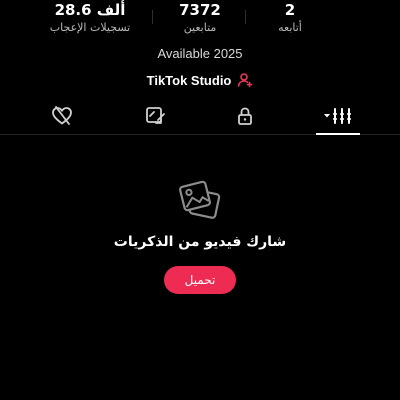 Image resolution: width=400 pixels, height=400 pixels. I want to click on following-count: 2, so click(290, 10).